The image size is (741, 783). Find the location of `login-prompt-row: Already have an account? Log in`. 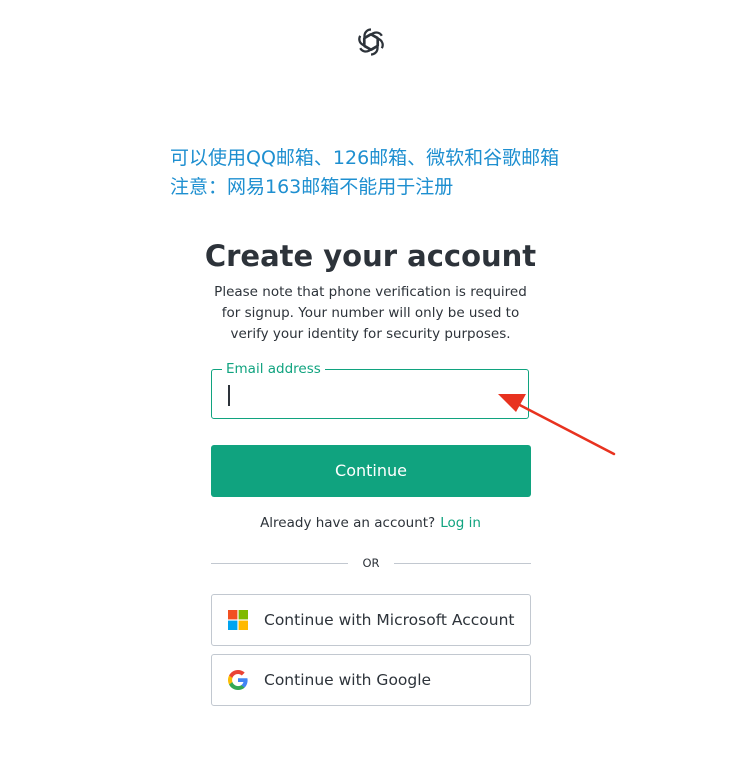

login-prompt-row: Already have an account? Log in is located at coordinates (370, 523).